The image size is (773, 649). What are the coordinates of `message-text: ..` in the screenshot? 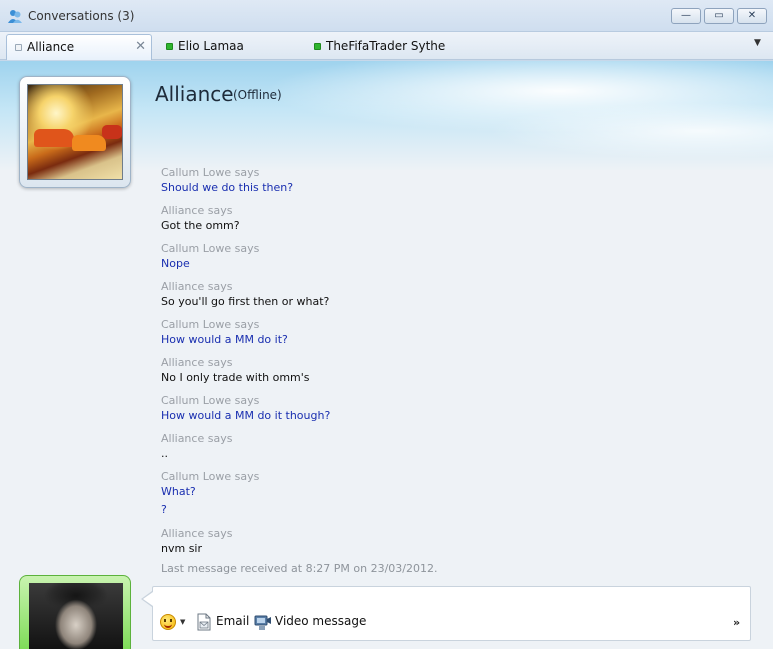 It's located at (164, 453).